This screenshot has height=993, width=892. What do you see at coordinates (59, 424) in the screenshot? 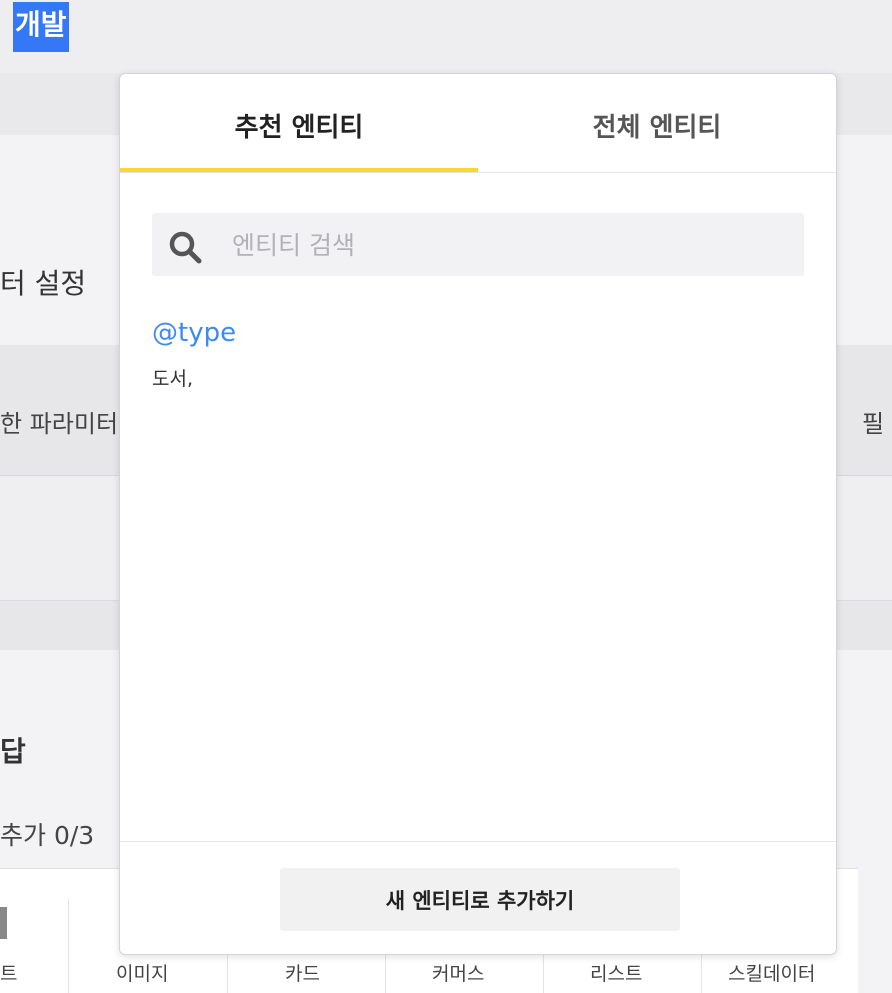
I see `param-column-header: 한 파라미터` at bounding box center [59, 424].